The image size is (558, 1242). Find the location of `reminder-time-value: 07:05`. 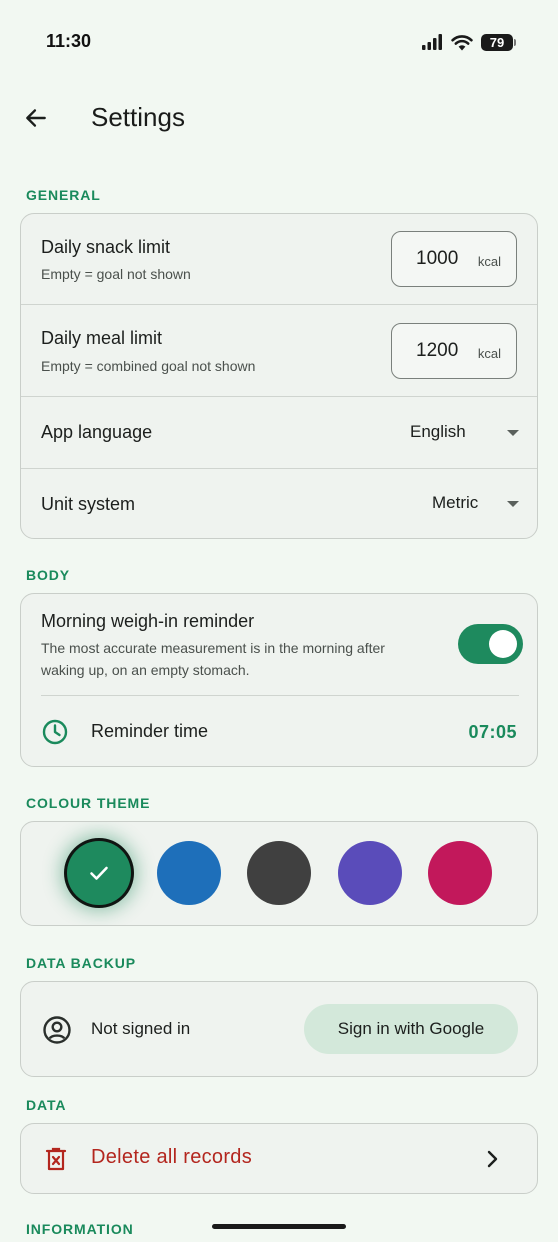

reminder-time-value: 07:05 is located at coordinates (492, 732).